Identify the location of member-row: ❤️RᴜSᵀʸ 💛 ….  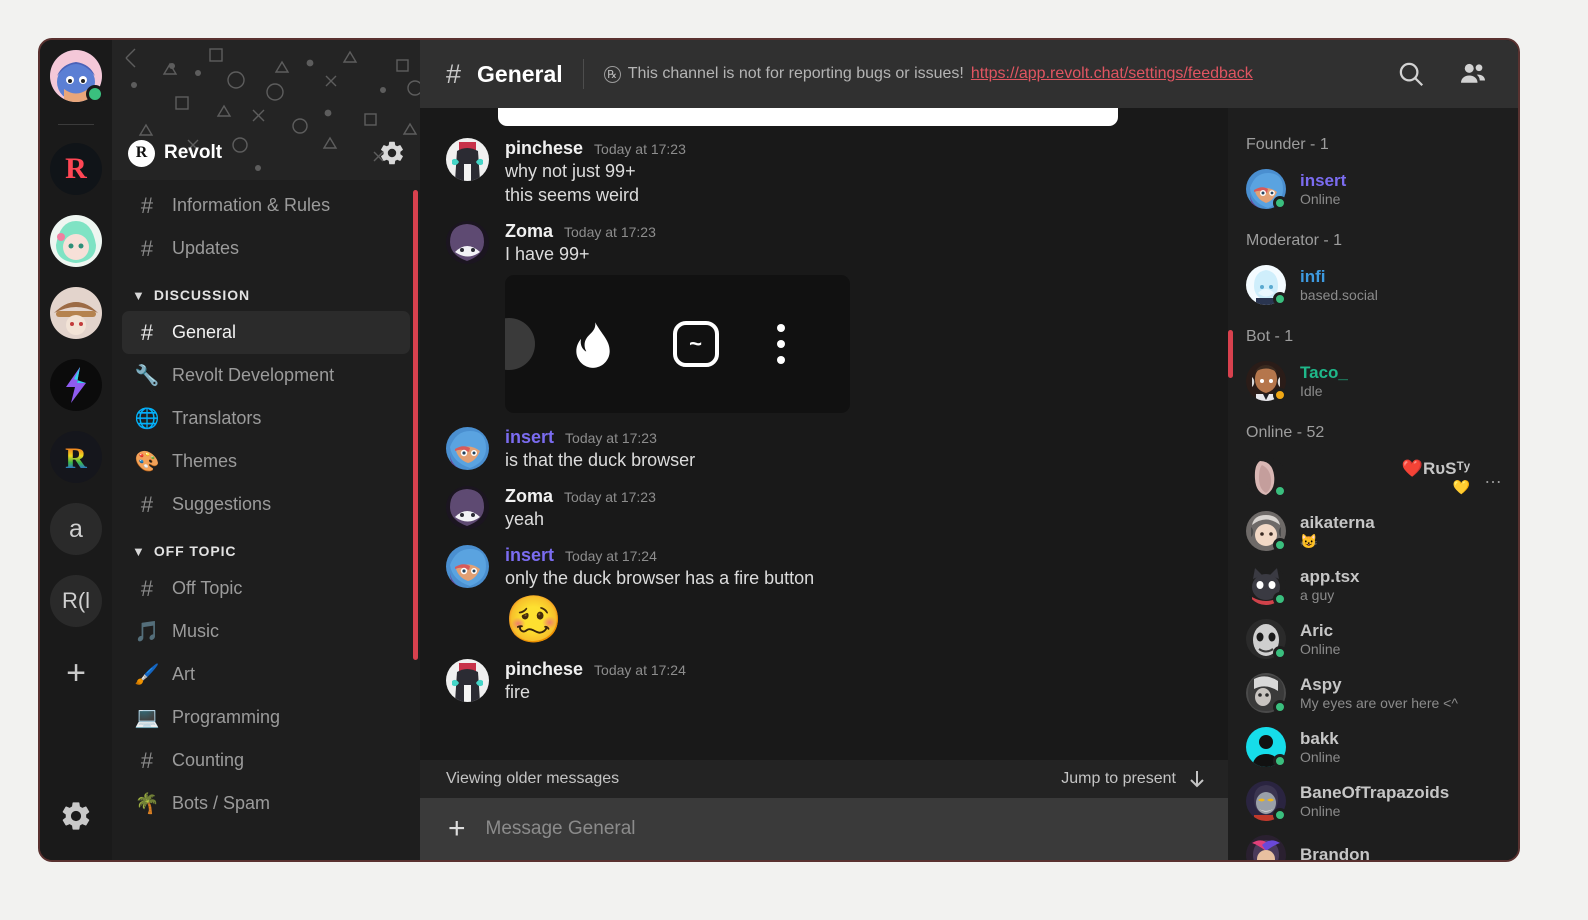
(1373, 477).